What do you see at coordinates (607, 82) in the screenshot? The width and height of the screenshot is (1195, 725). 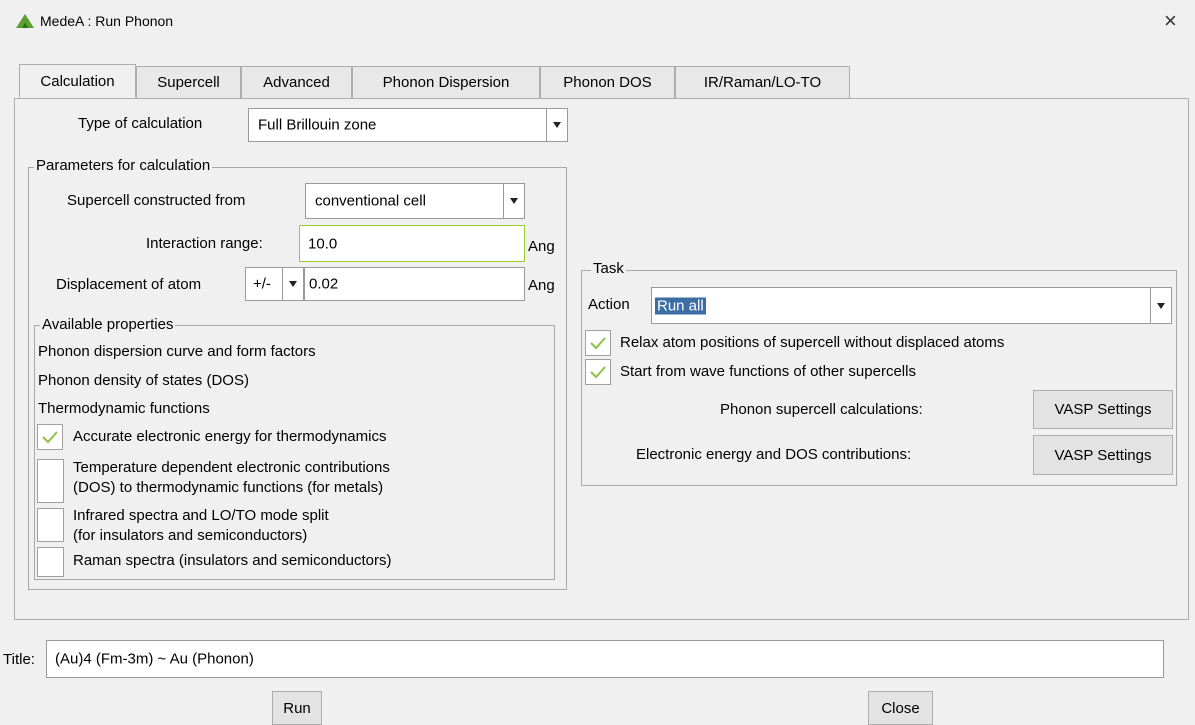 I see `tab-phonon-dos: Phonon DOS` at bounding box center [607, 82].